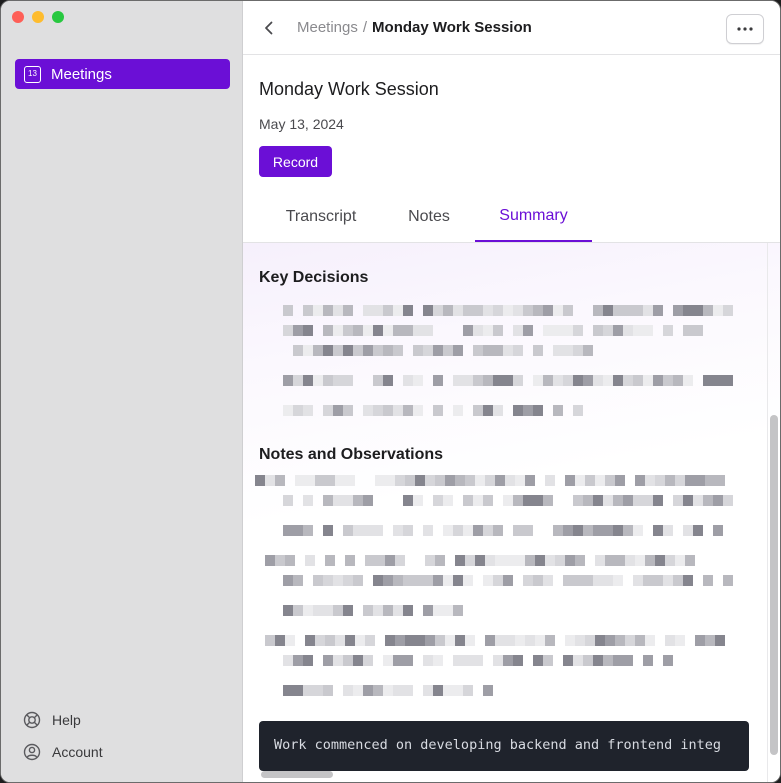 This screenshot has height=783, width=781. I want to click on tab-summary: Summary, so click(533, 217).